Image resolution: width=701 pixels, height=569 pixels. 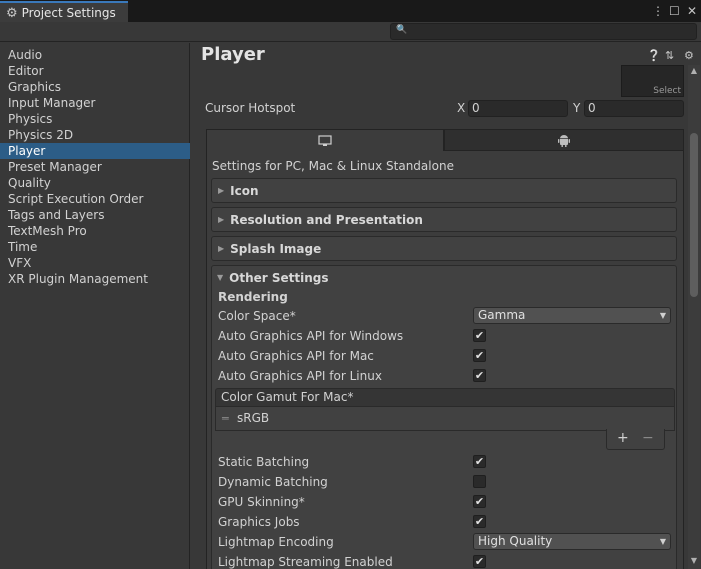 What do you see at coordinates (444, 190) in the screenshot?
I see `foldout-icon: ▶ Icon` at bounding box center [444, 190].